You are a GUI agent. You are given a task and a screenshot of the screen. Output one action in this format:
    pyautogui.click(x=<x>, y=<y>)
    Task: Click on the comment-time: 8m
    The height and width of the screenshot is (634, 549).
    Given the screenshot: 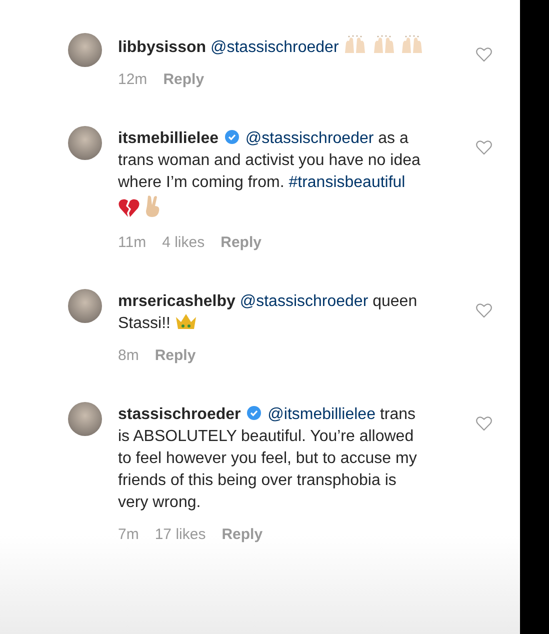 What is the action you would take?
    pyautogui.click(x=128, y=355)
    